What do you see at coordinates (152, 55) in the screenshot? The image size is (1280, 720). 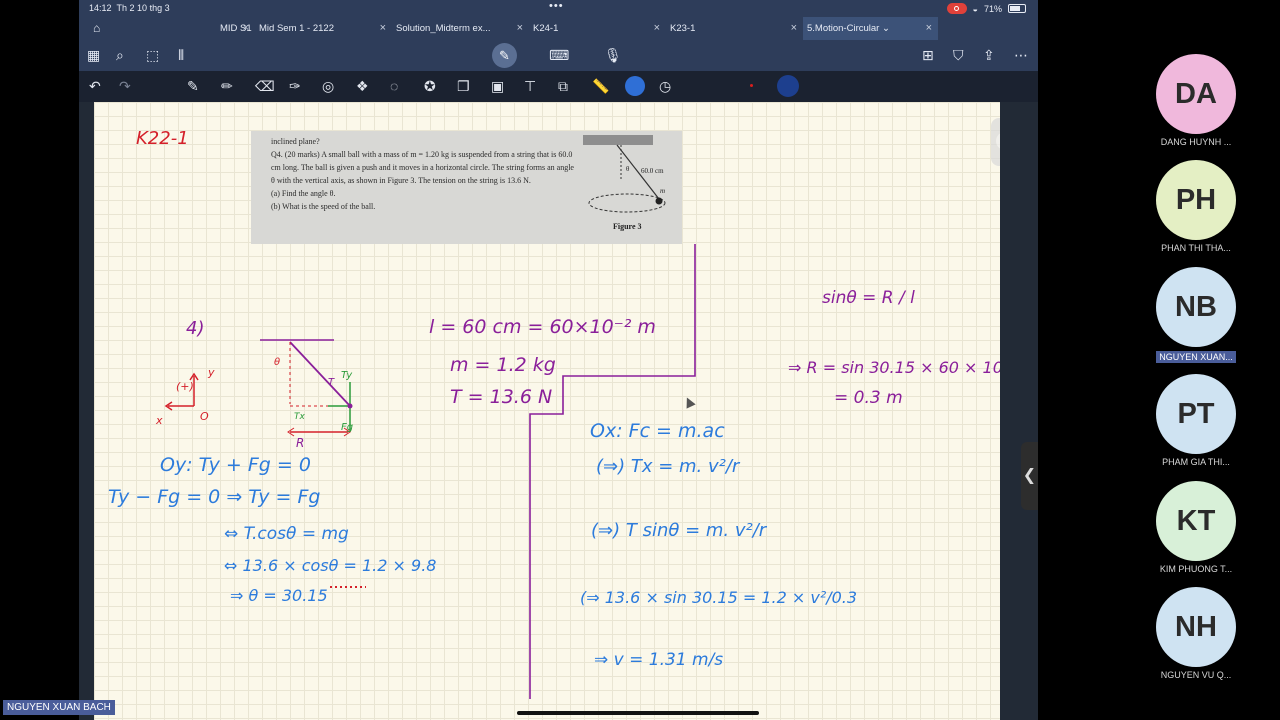 I see `lasso-select-icon: ⬚` at bounding box center [152, 55].